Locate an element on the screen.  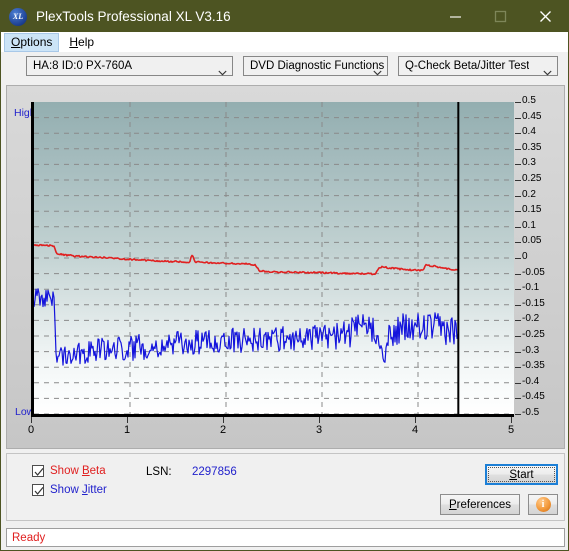
drive-select: HA:8 ID:0 PX-760A is located at coordinates (129, 66).